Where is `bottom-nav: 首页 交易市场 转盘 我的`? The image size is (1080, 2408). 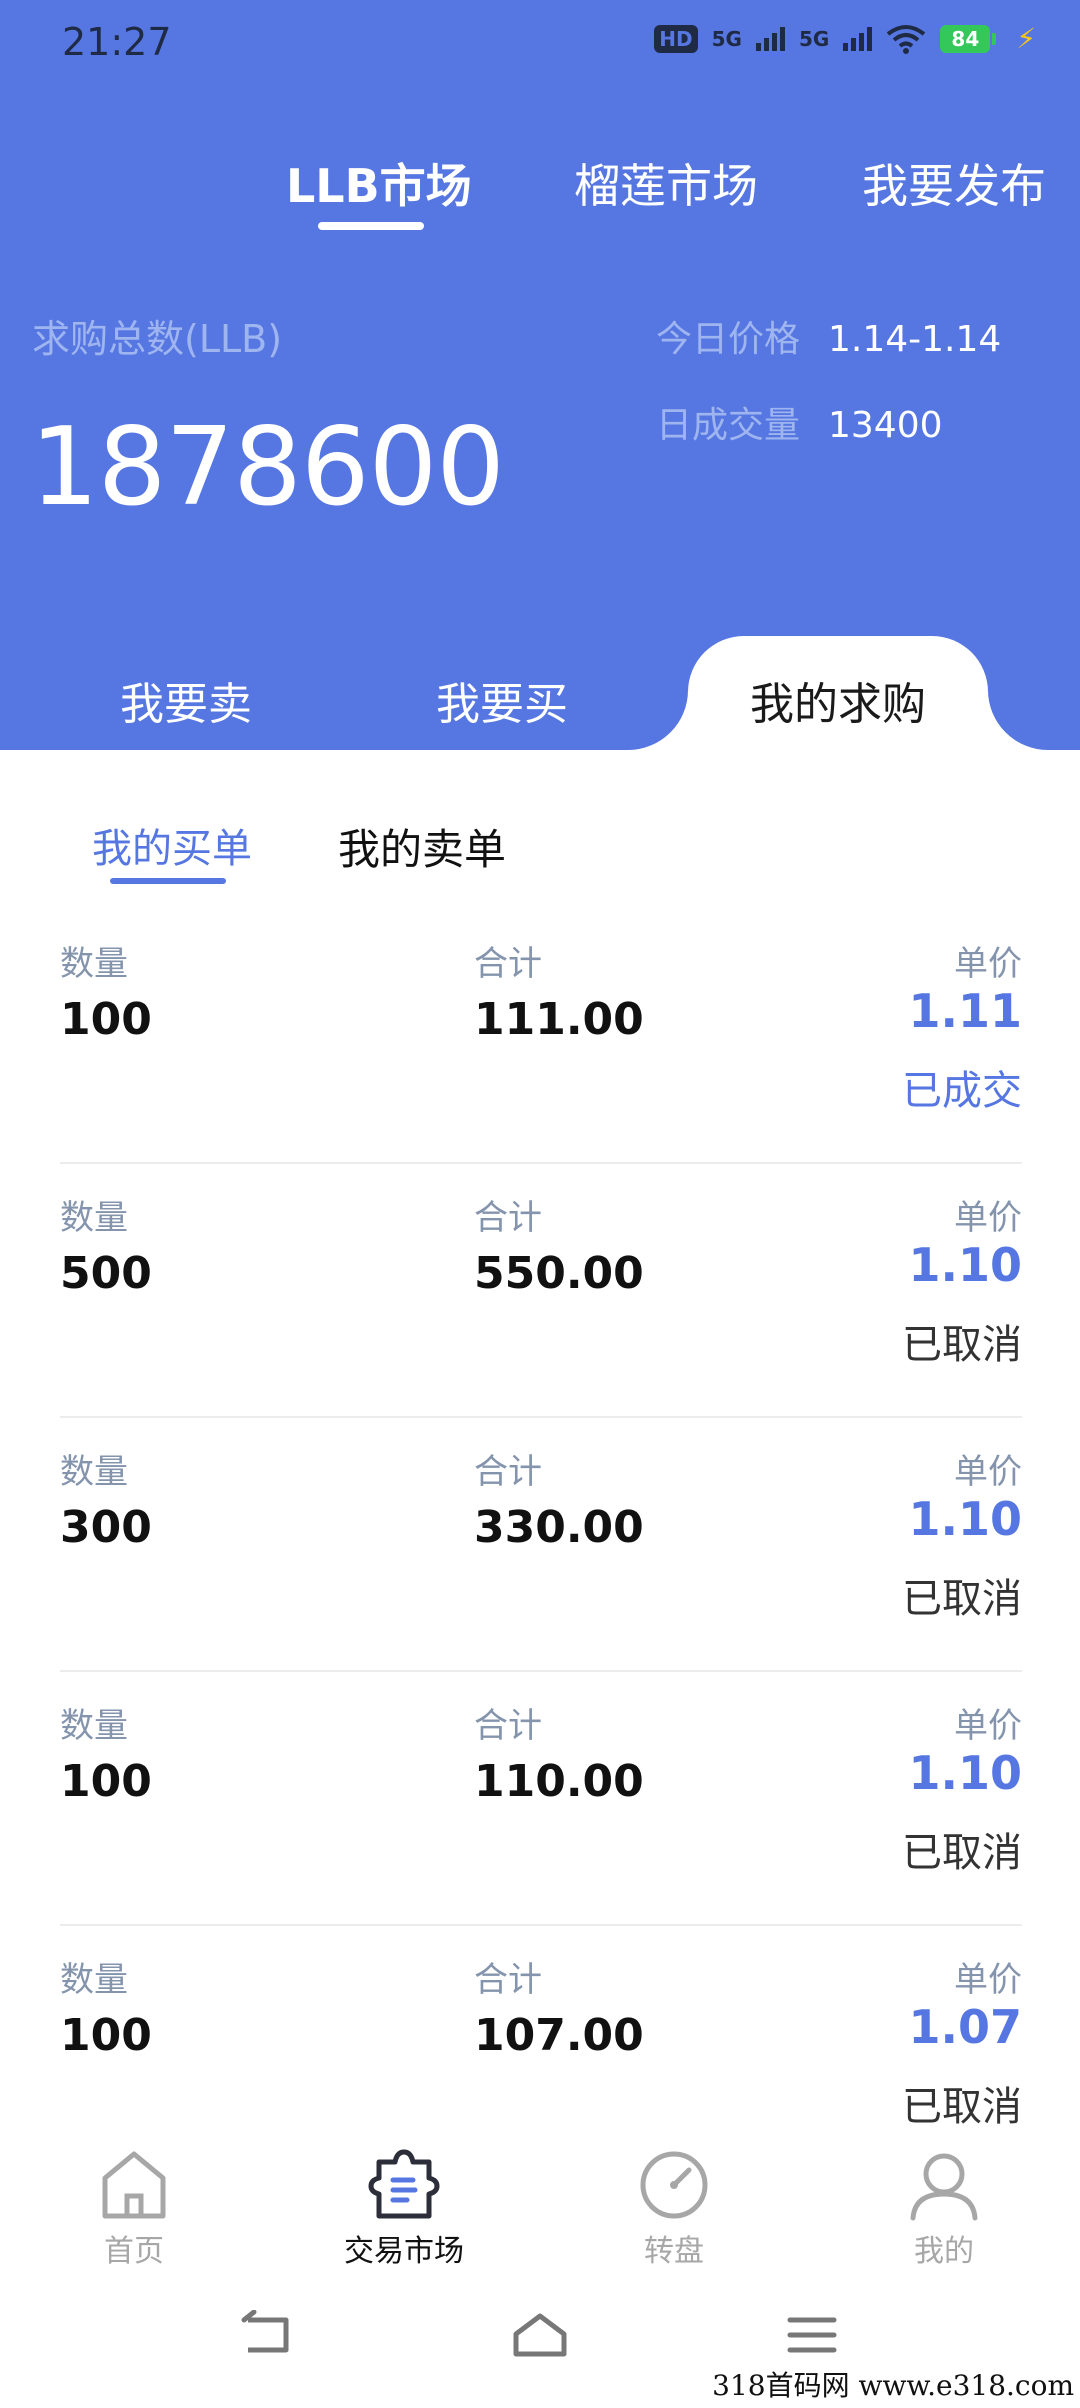 bottom-nav: 首页 交易市场 转盘 我的 is located at coordinates (540, 2210).